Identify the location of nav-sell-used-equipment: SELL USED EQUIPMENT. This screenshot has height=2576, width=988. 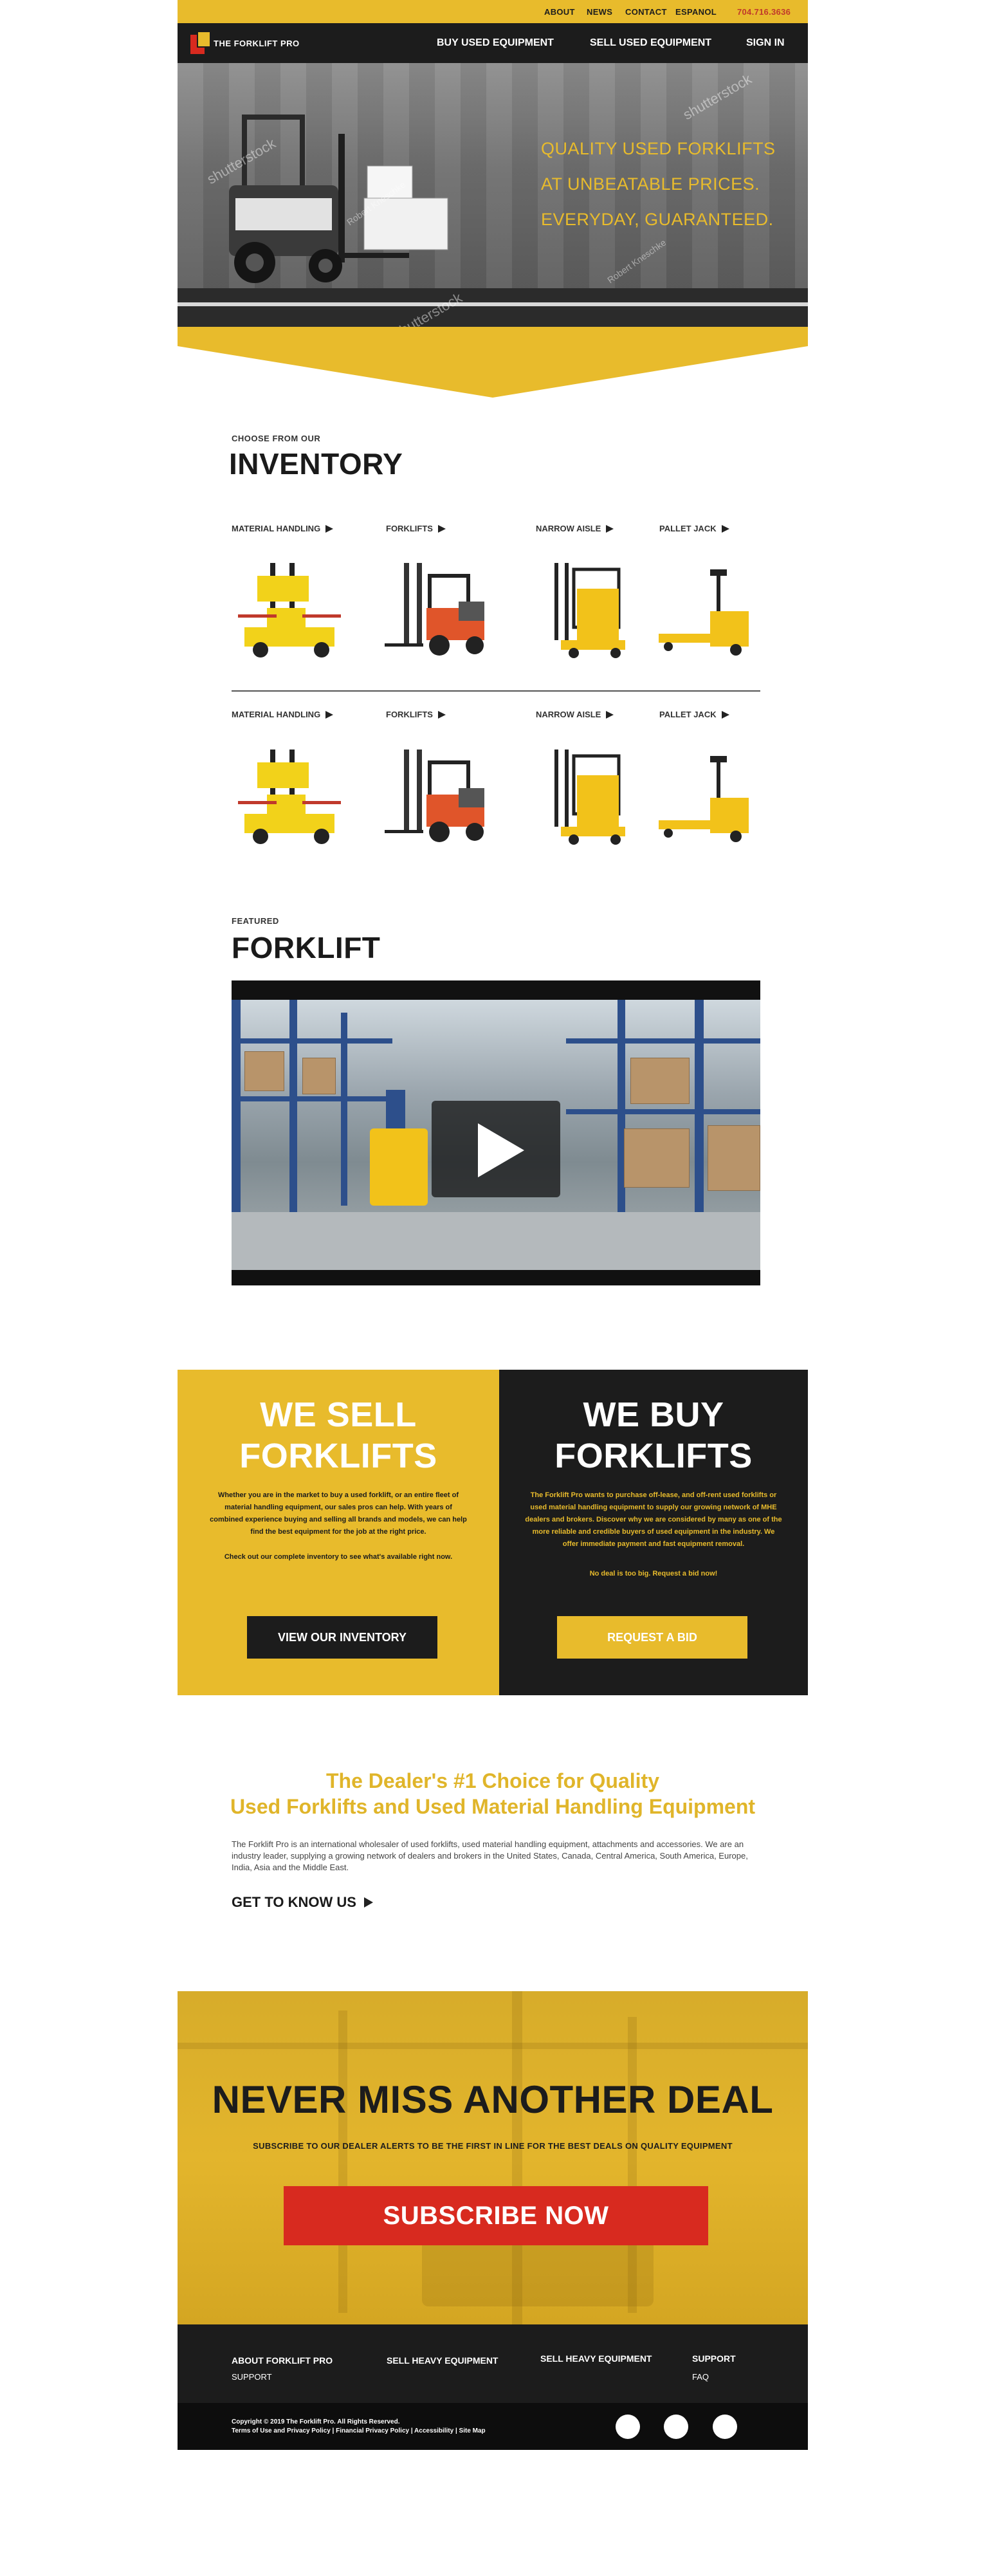
(650, 43).